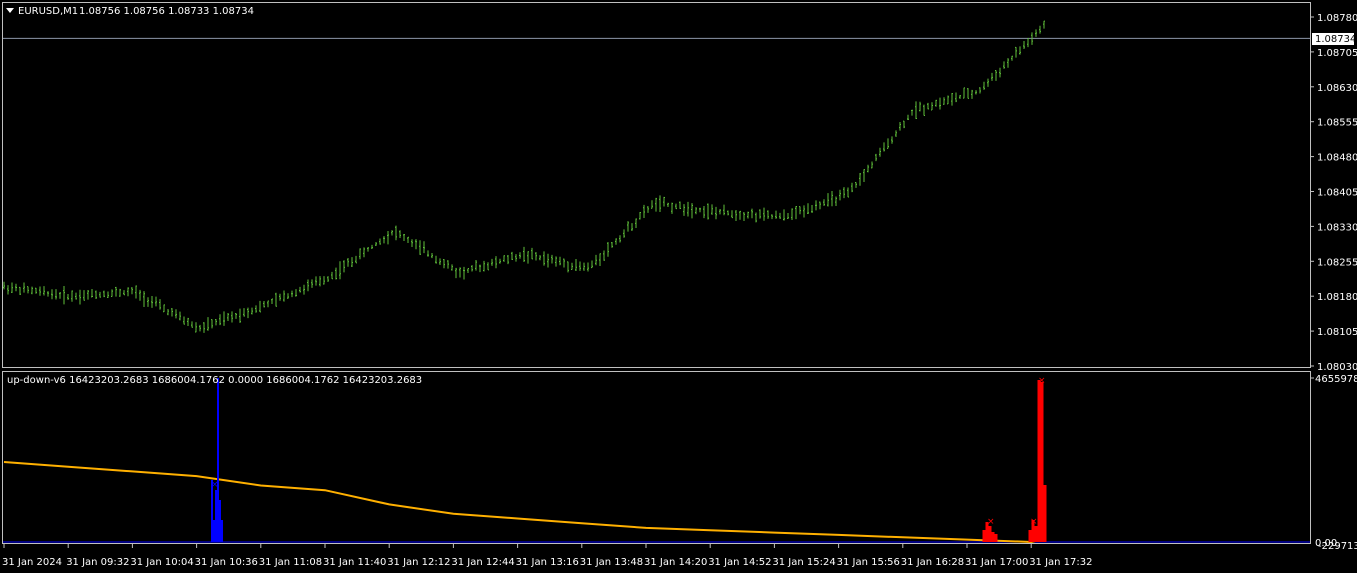 The height and width of the screenshot is (573, 1357). I want to click on time-axis-label: 31 Jan 14:20, so click(675, 562).